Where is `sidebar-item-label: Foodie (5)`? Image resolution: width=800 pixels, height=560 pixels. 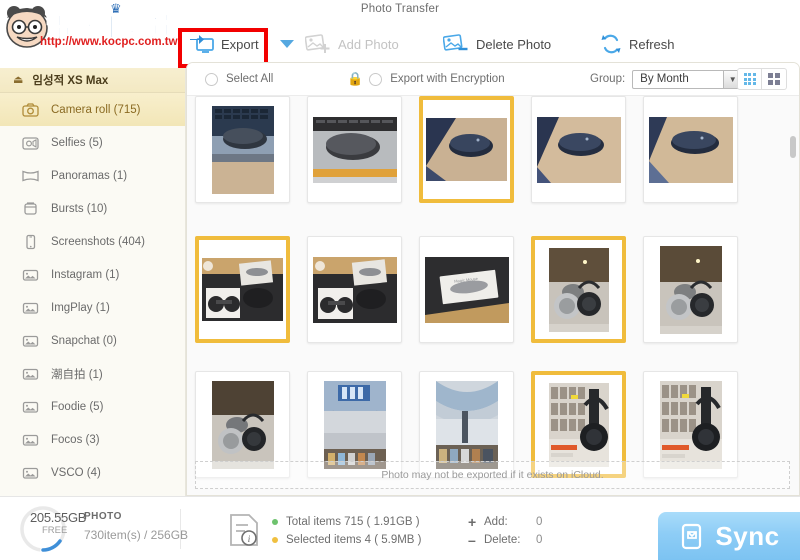 sidebar-item-label: Foodie (5) is located at coordinates (77, 406).